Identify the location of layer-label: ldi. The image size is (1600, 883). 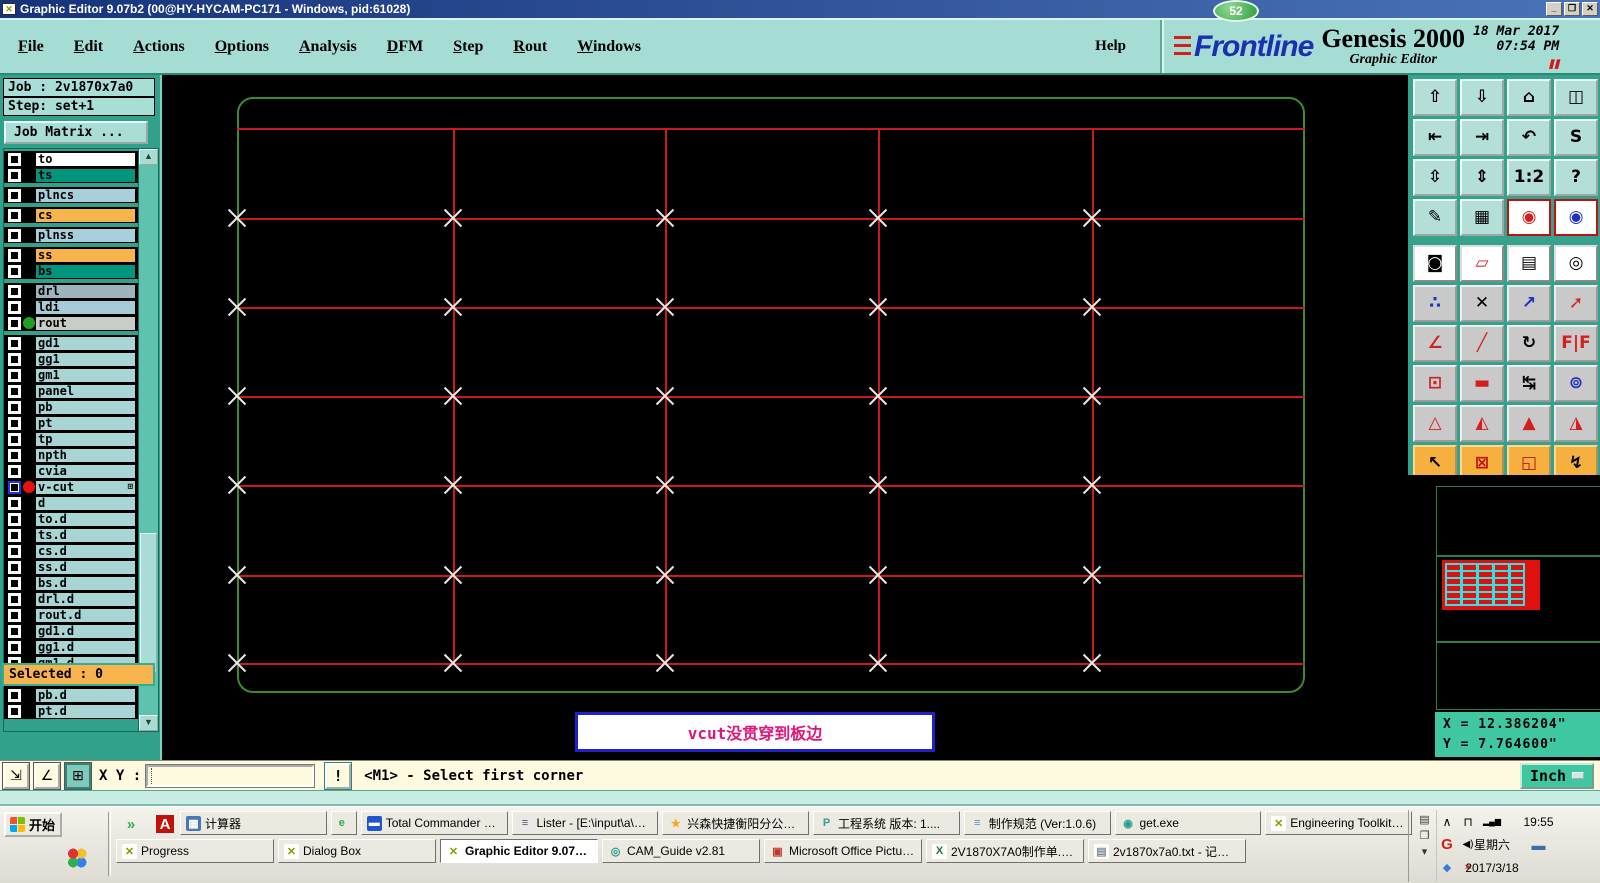
(85, 307).